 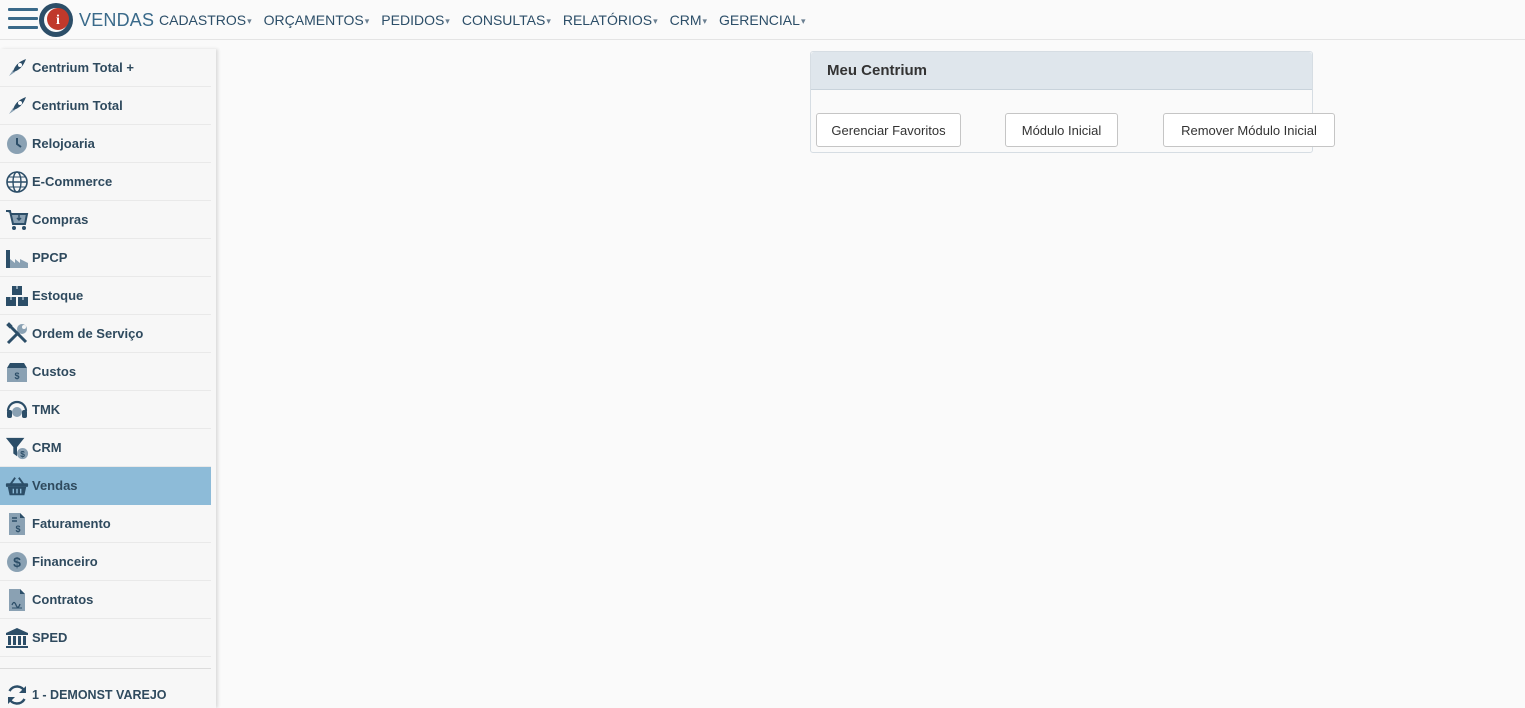 What do you see at coordinates (17, 410) in the screenshot?
I see `headset-icon` at bounding box center [17, 410].